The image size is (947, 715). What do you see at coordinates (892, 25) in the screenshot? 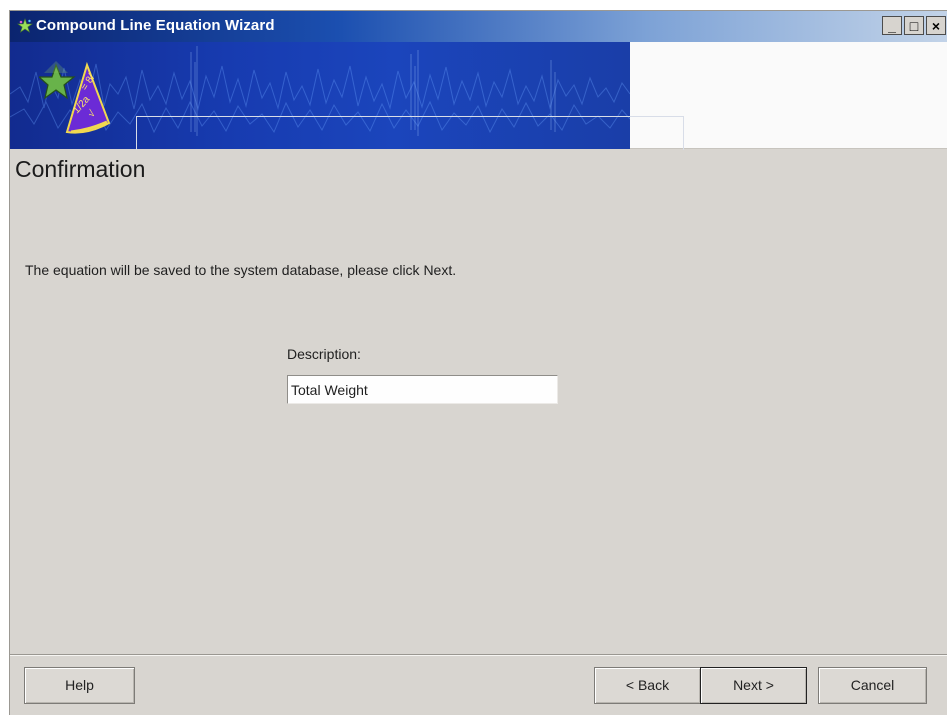
I see `minimize-button: _` at bounding box center [892, 25].